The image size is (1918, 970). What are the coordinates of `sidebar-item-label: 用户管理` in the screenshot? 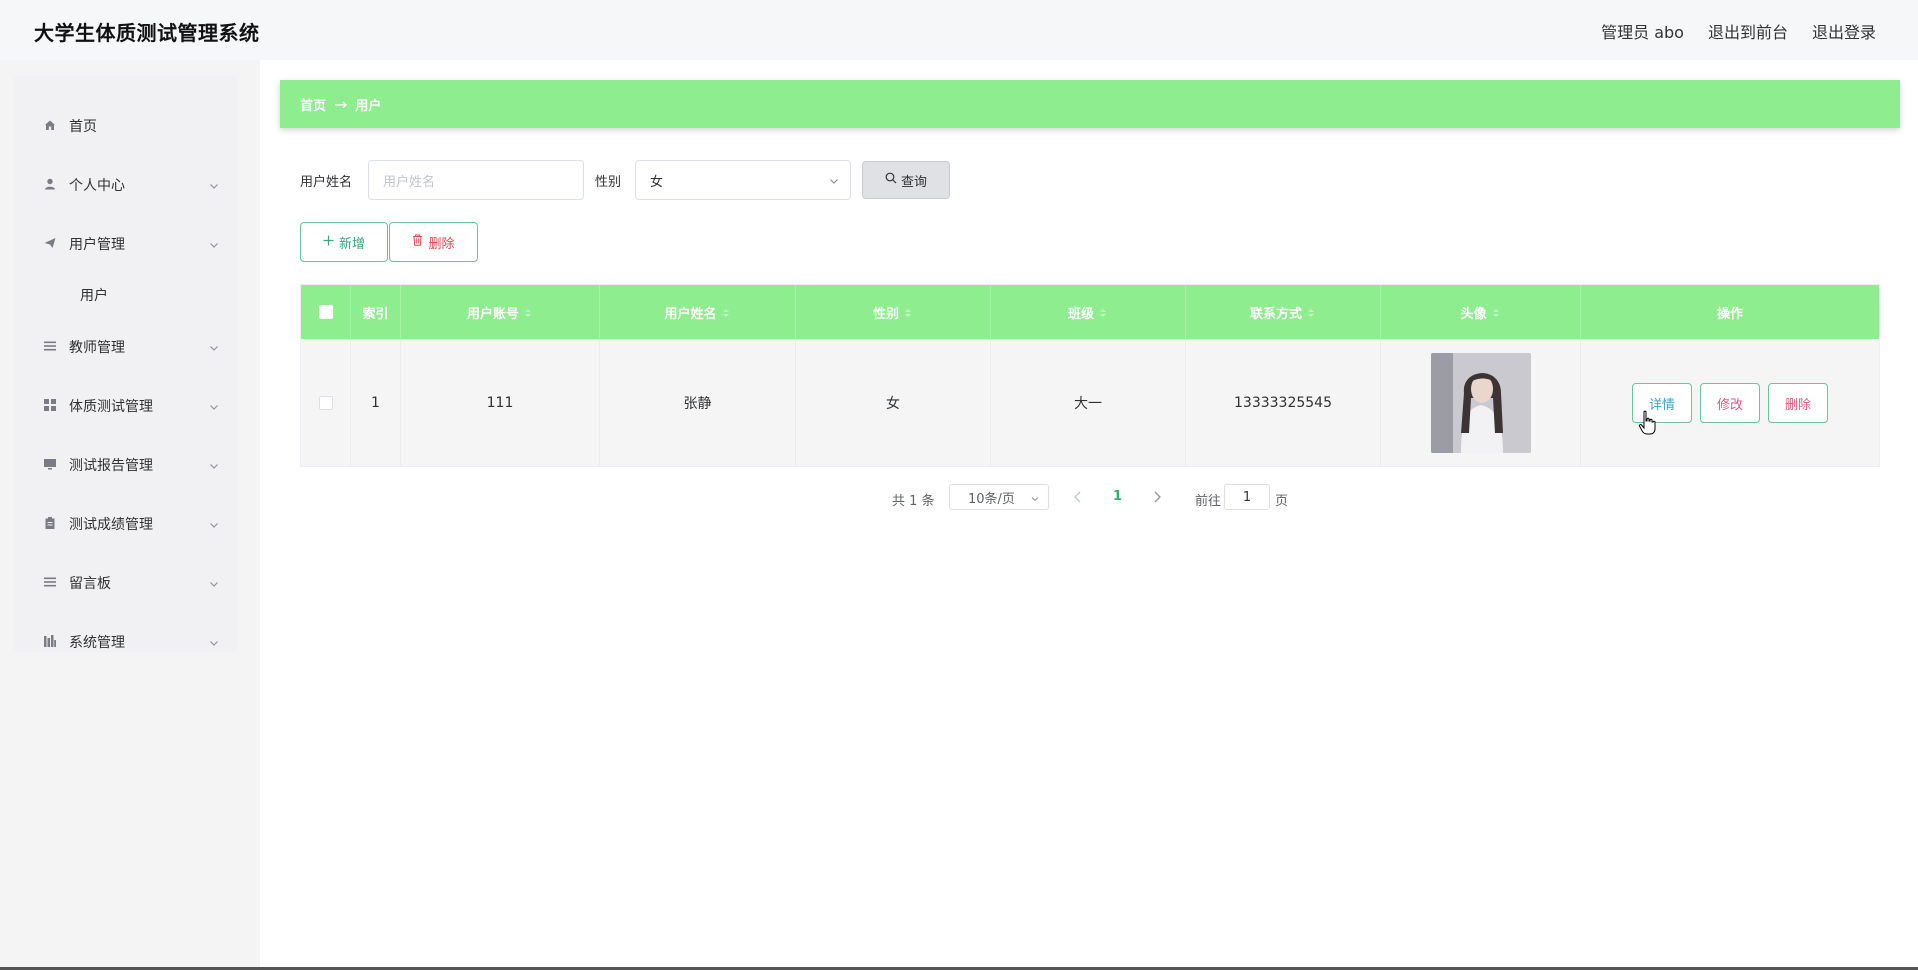 It's located at (97, 245).